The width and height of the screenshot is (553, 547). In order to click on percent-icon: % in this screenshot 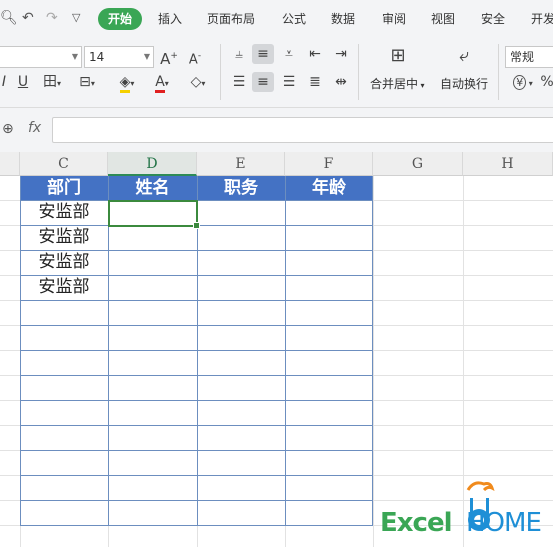, I will do `click(546, 82)`.